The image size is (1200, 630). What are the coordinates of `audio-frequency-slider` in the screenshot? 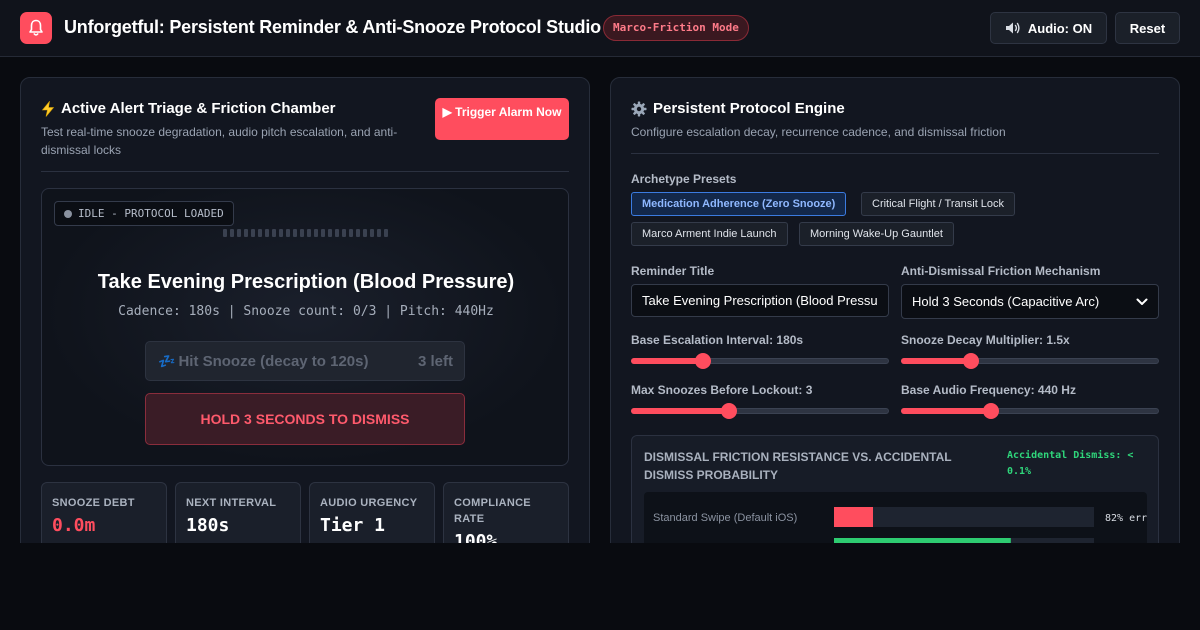 It's located at (1030, 411).